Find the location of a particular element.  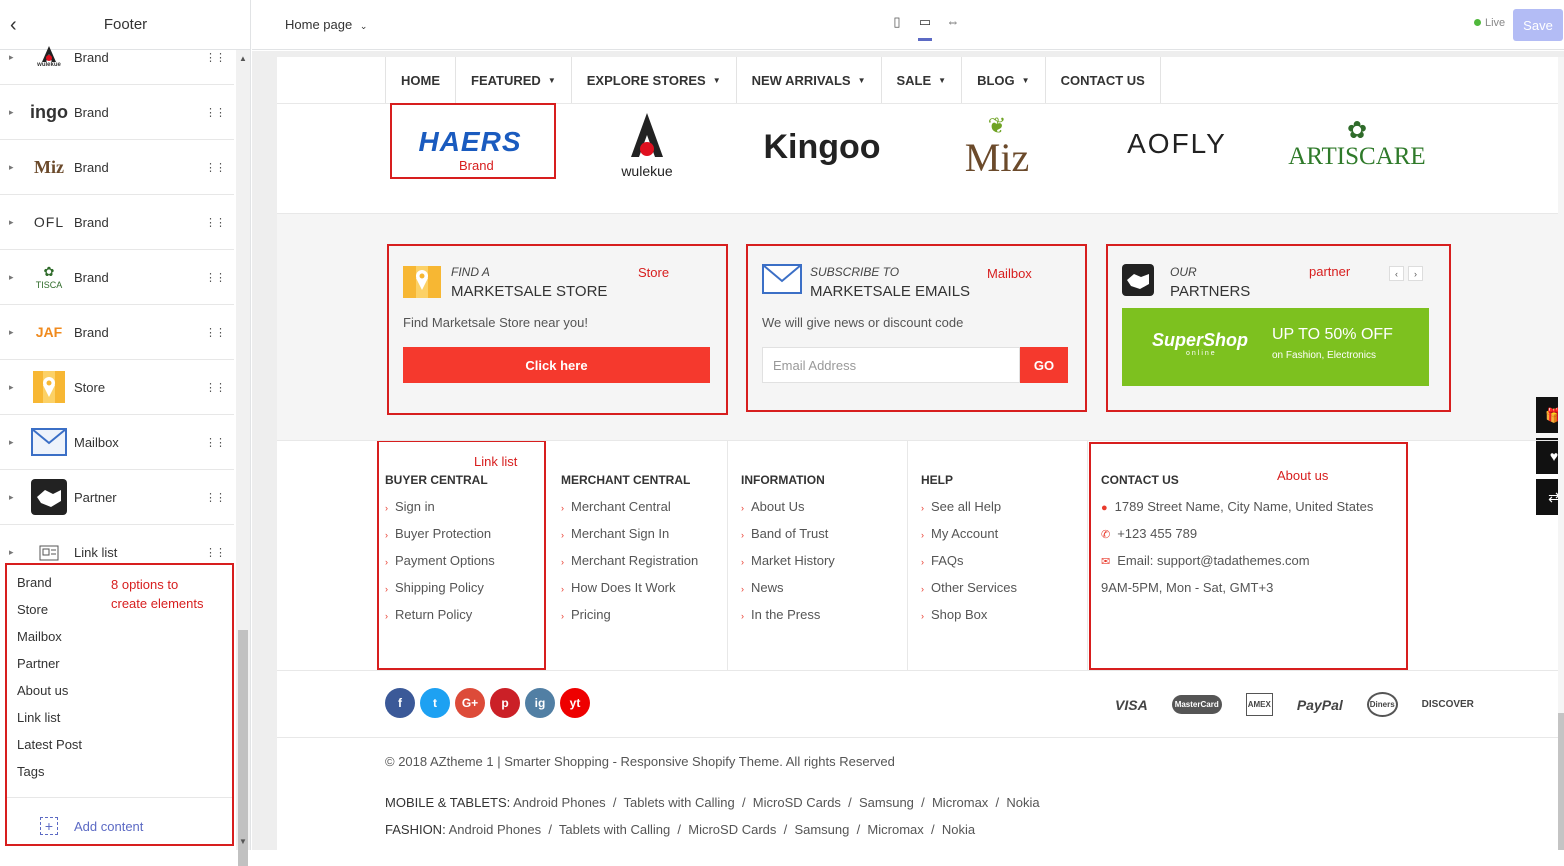

link-text: Pricing is located at coordinates (591, 614).